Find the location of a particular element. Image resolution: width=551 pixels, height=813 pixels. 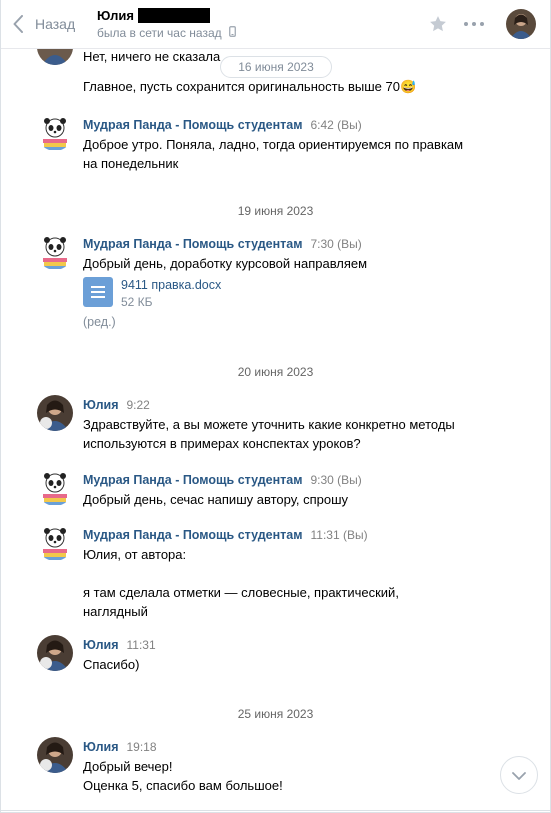

chevron-left-icon is located at coordinates (18, 24).